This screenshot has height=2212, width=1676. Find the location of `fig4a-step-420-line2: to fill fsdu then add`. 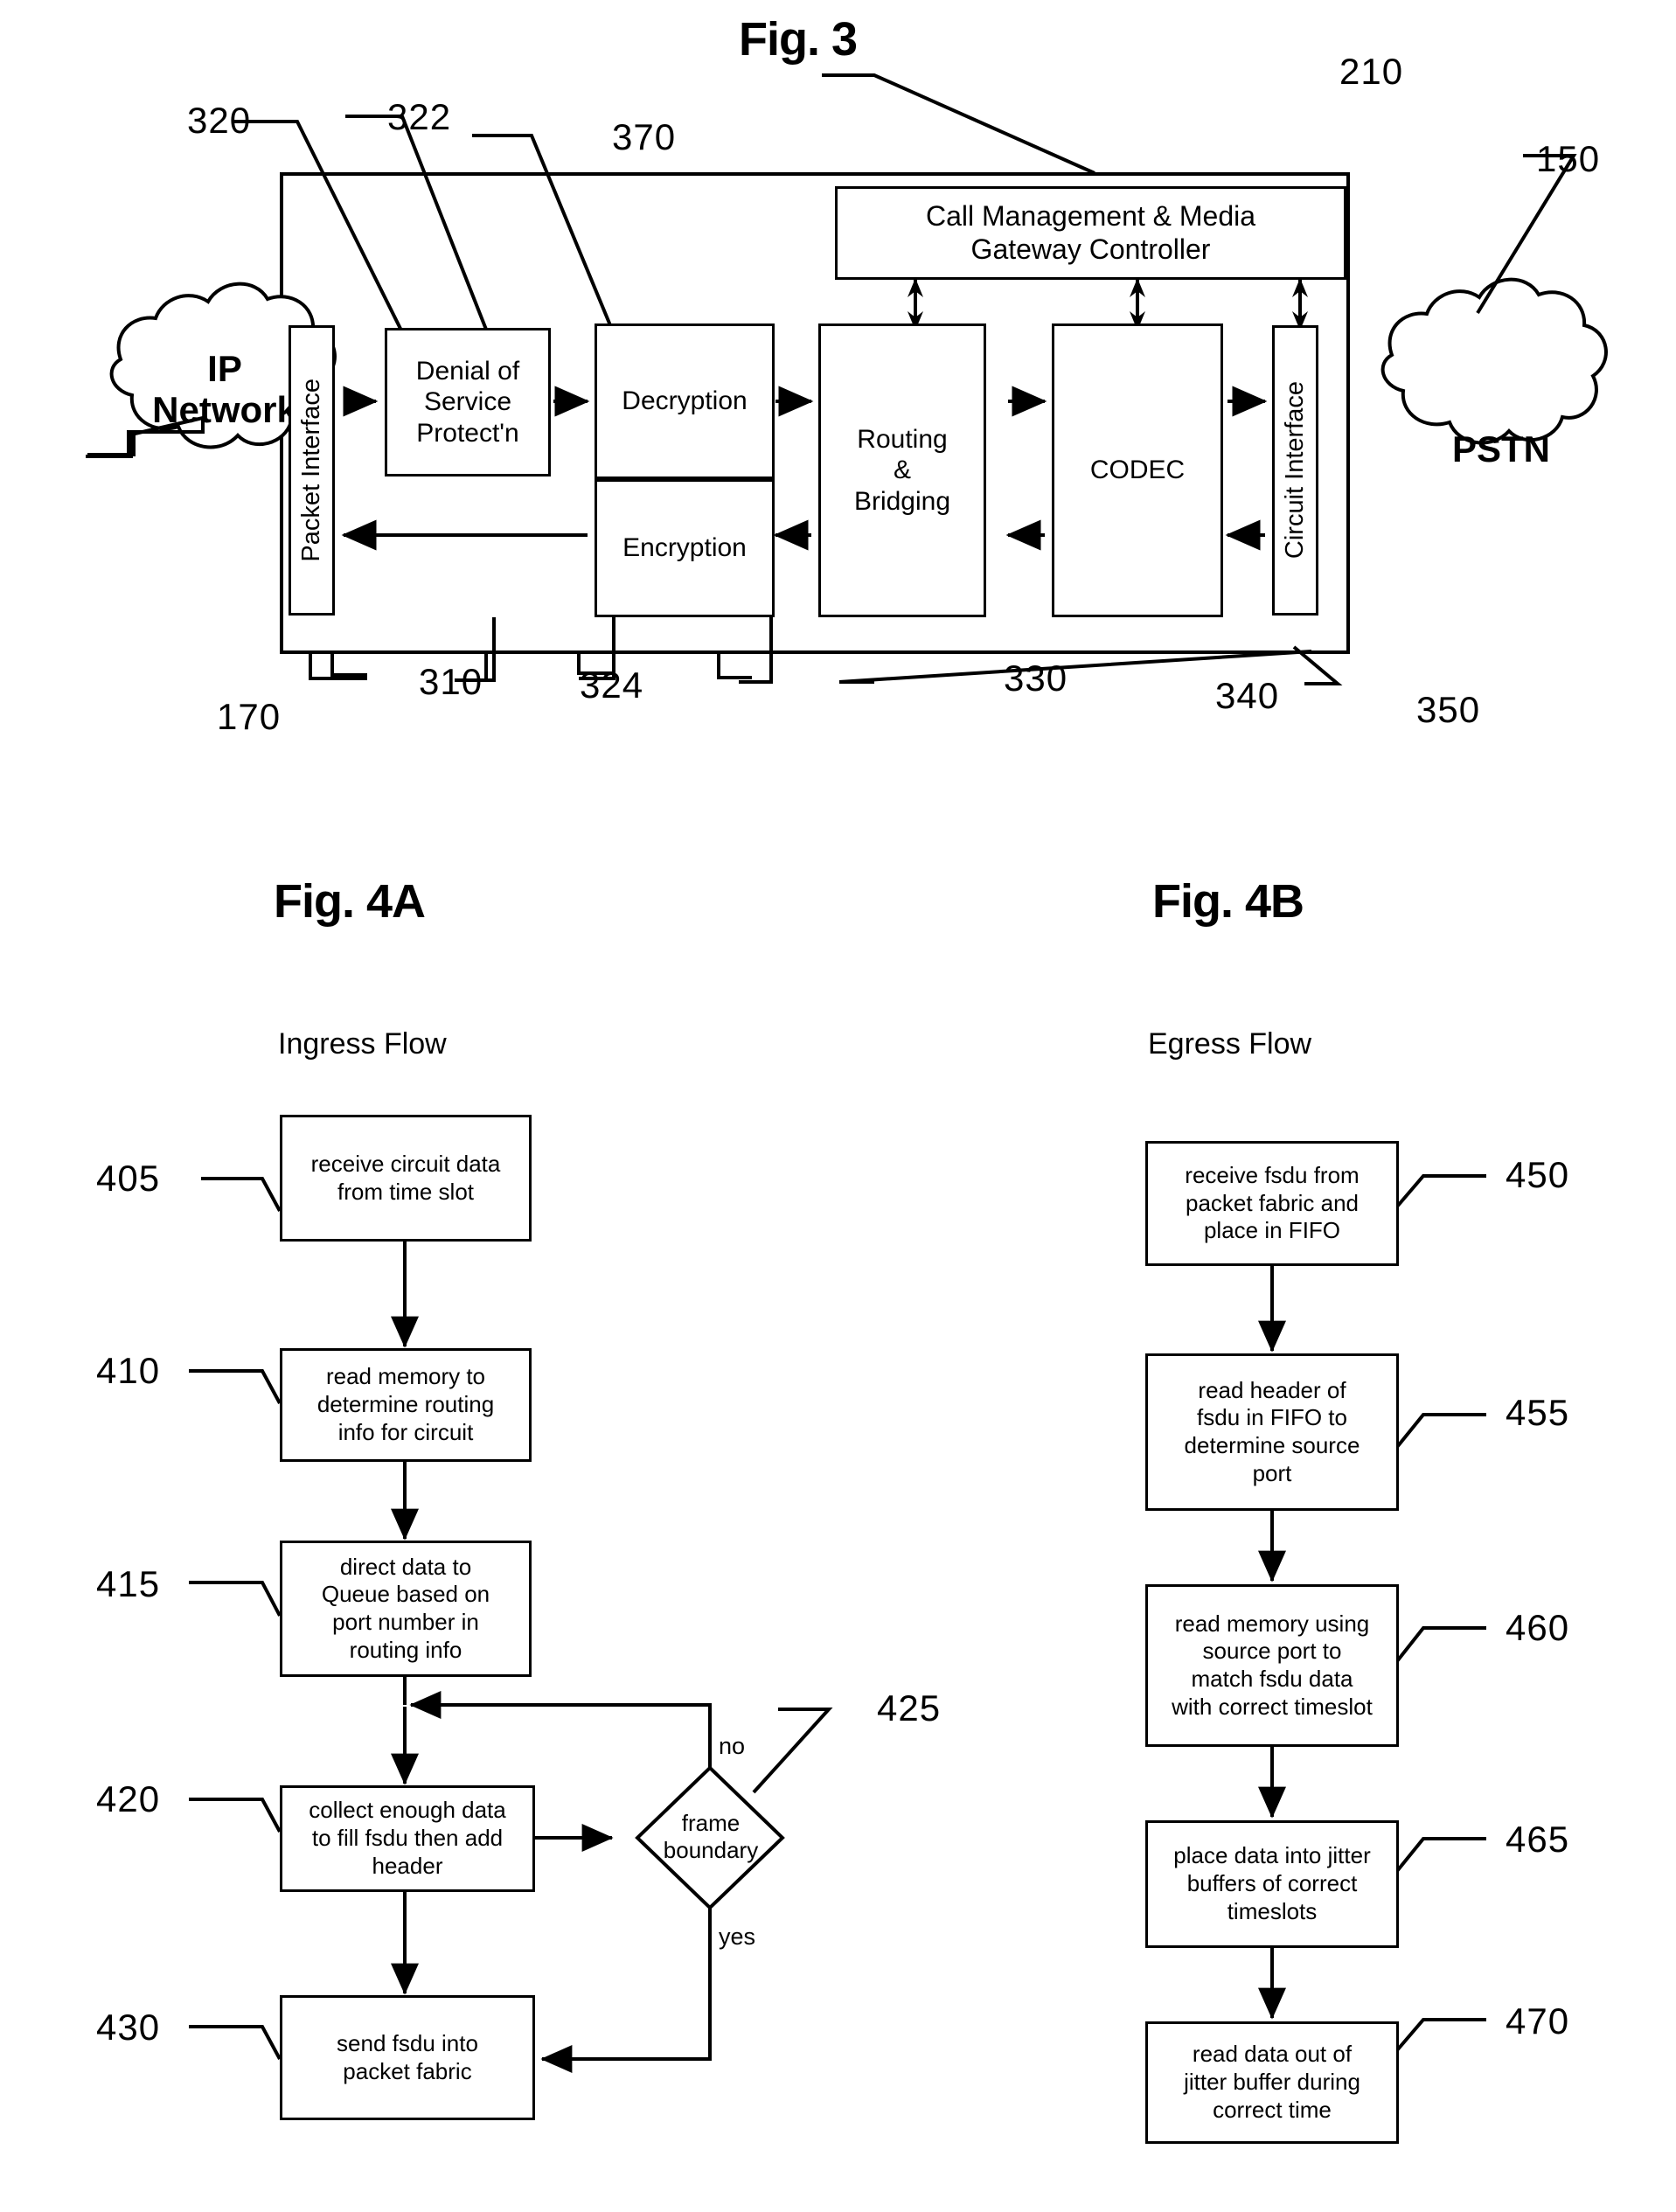

fig4a-step-420-line2: to fill fsdu then add is located at coordinates (407, 1838).